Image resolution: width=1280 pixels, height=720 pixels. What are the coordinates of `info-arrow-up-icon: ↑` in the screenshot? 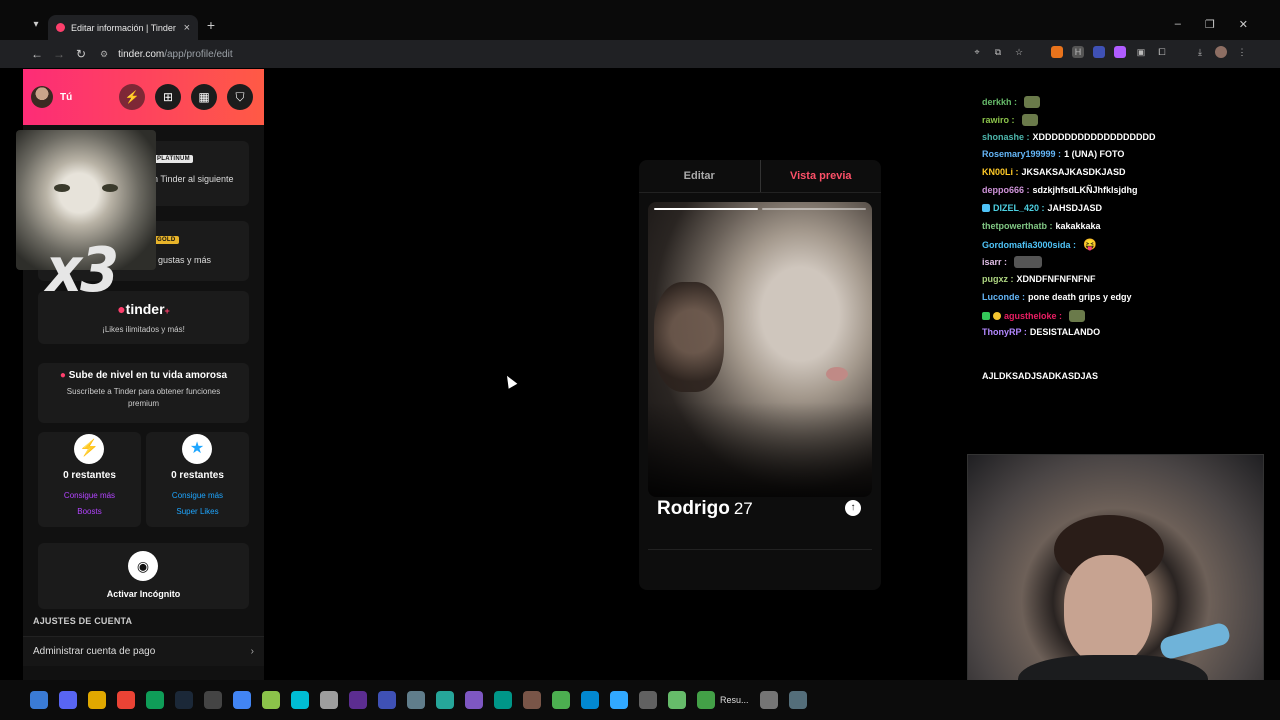 It's located at (853, 508).